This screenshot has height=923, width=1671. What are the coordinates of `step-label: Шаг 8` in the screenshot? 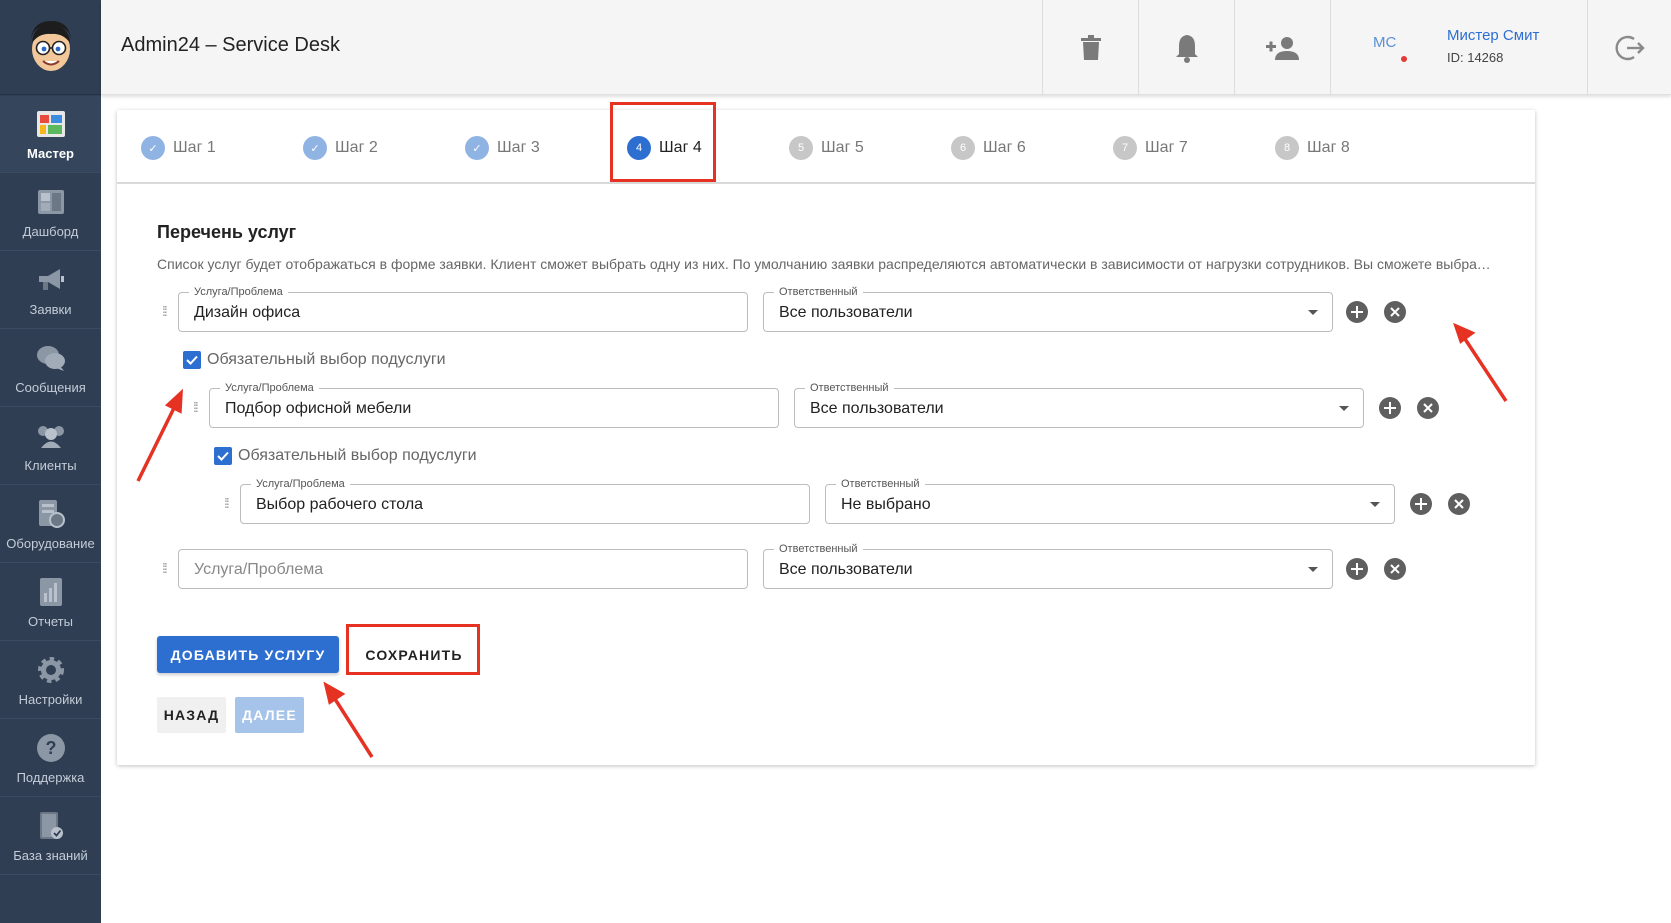 It's located at (1328, 147).